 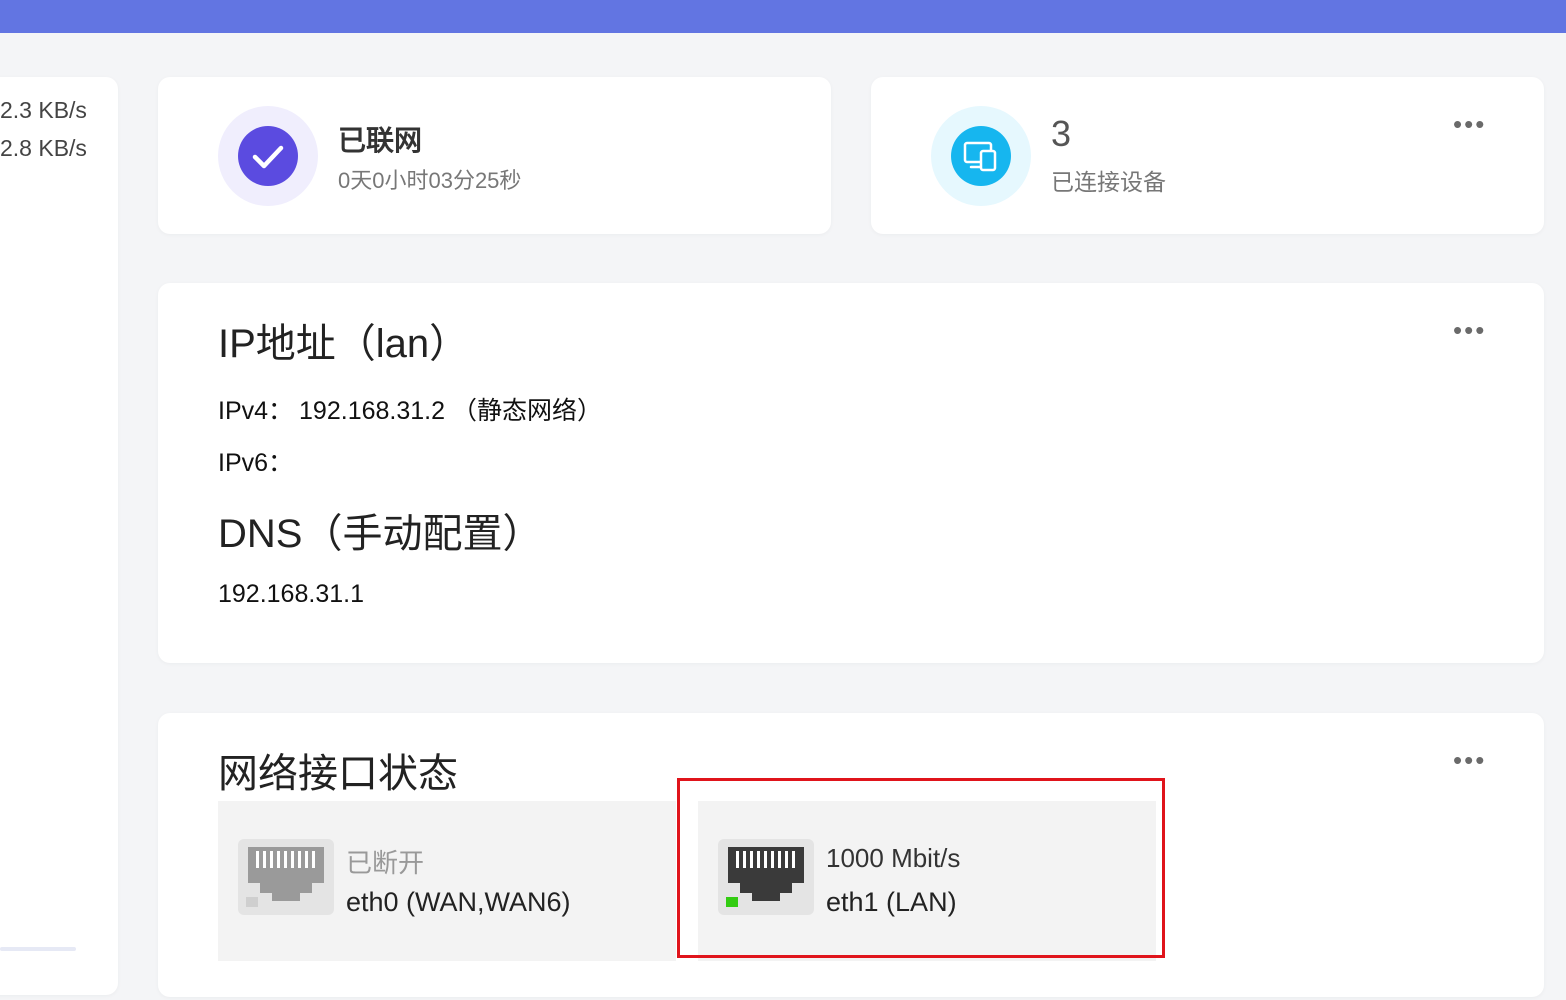 What do you see at coordinates (1469, 124) in the screenshot?
I see `devices-more-icon: •••` at bounding box center [1469, 124].